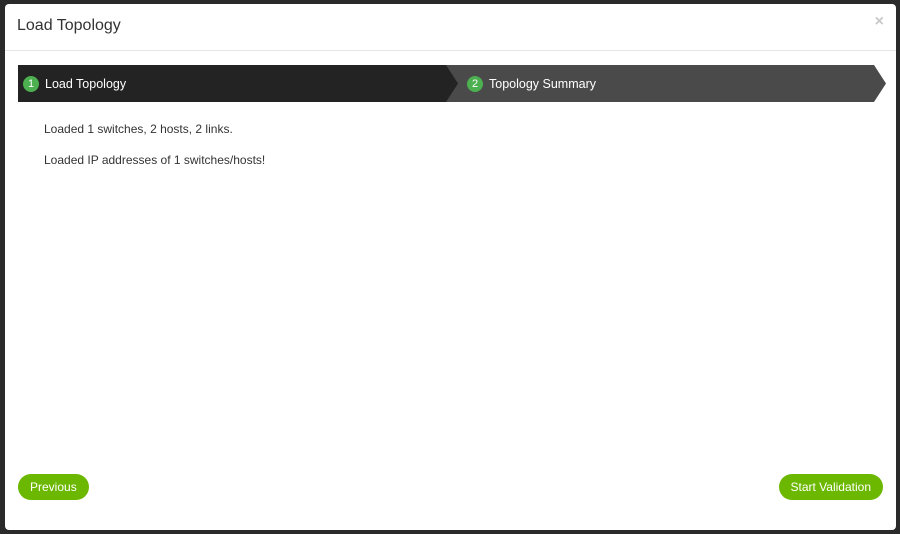 The height and width of the screenshot is (534, 900). I want to click on modal-header: Load Topology ×, so click(450, 27).